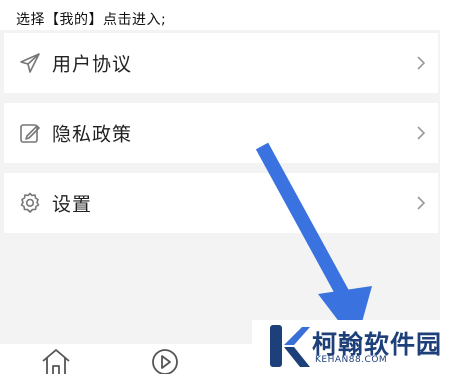  What do you see at coordinates (30, 63) in the screenshot?
I see `paper-plane-icon` at bounding box center [30, 63].